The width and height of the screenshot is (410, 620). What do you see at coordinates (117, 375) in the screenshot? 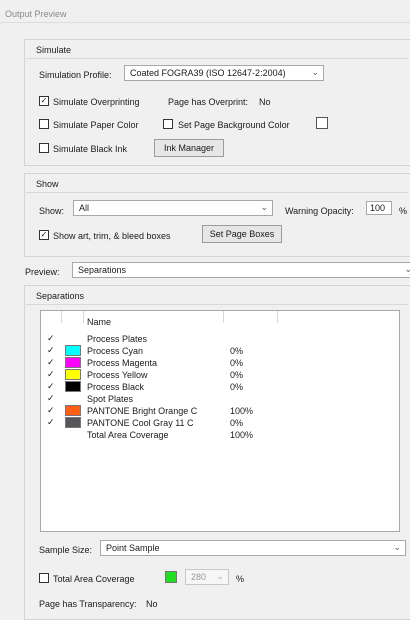
I see `row-name: Process Yellow` at bounding box center [117, 375].